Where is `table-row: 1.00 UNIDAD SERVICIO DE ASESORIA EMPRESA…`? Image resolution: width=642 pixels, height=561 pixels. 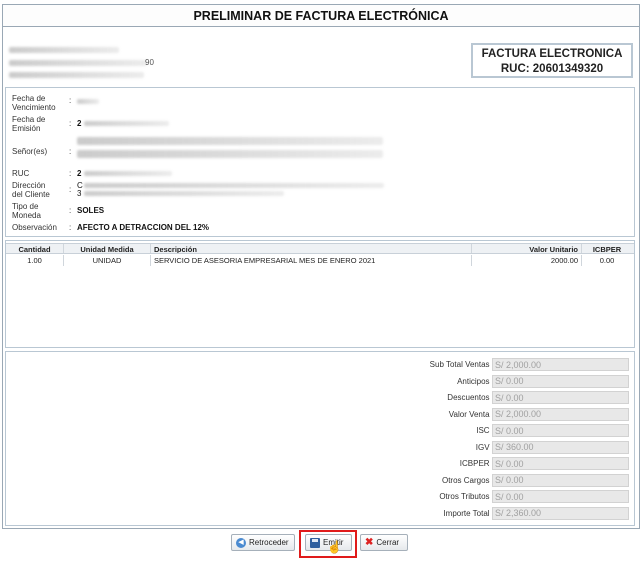 table-row: 1.00 UNIDAD SERVICIO DE ASESORIA EMPRESA… is located at coordinates (320, 260).